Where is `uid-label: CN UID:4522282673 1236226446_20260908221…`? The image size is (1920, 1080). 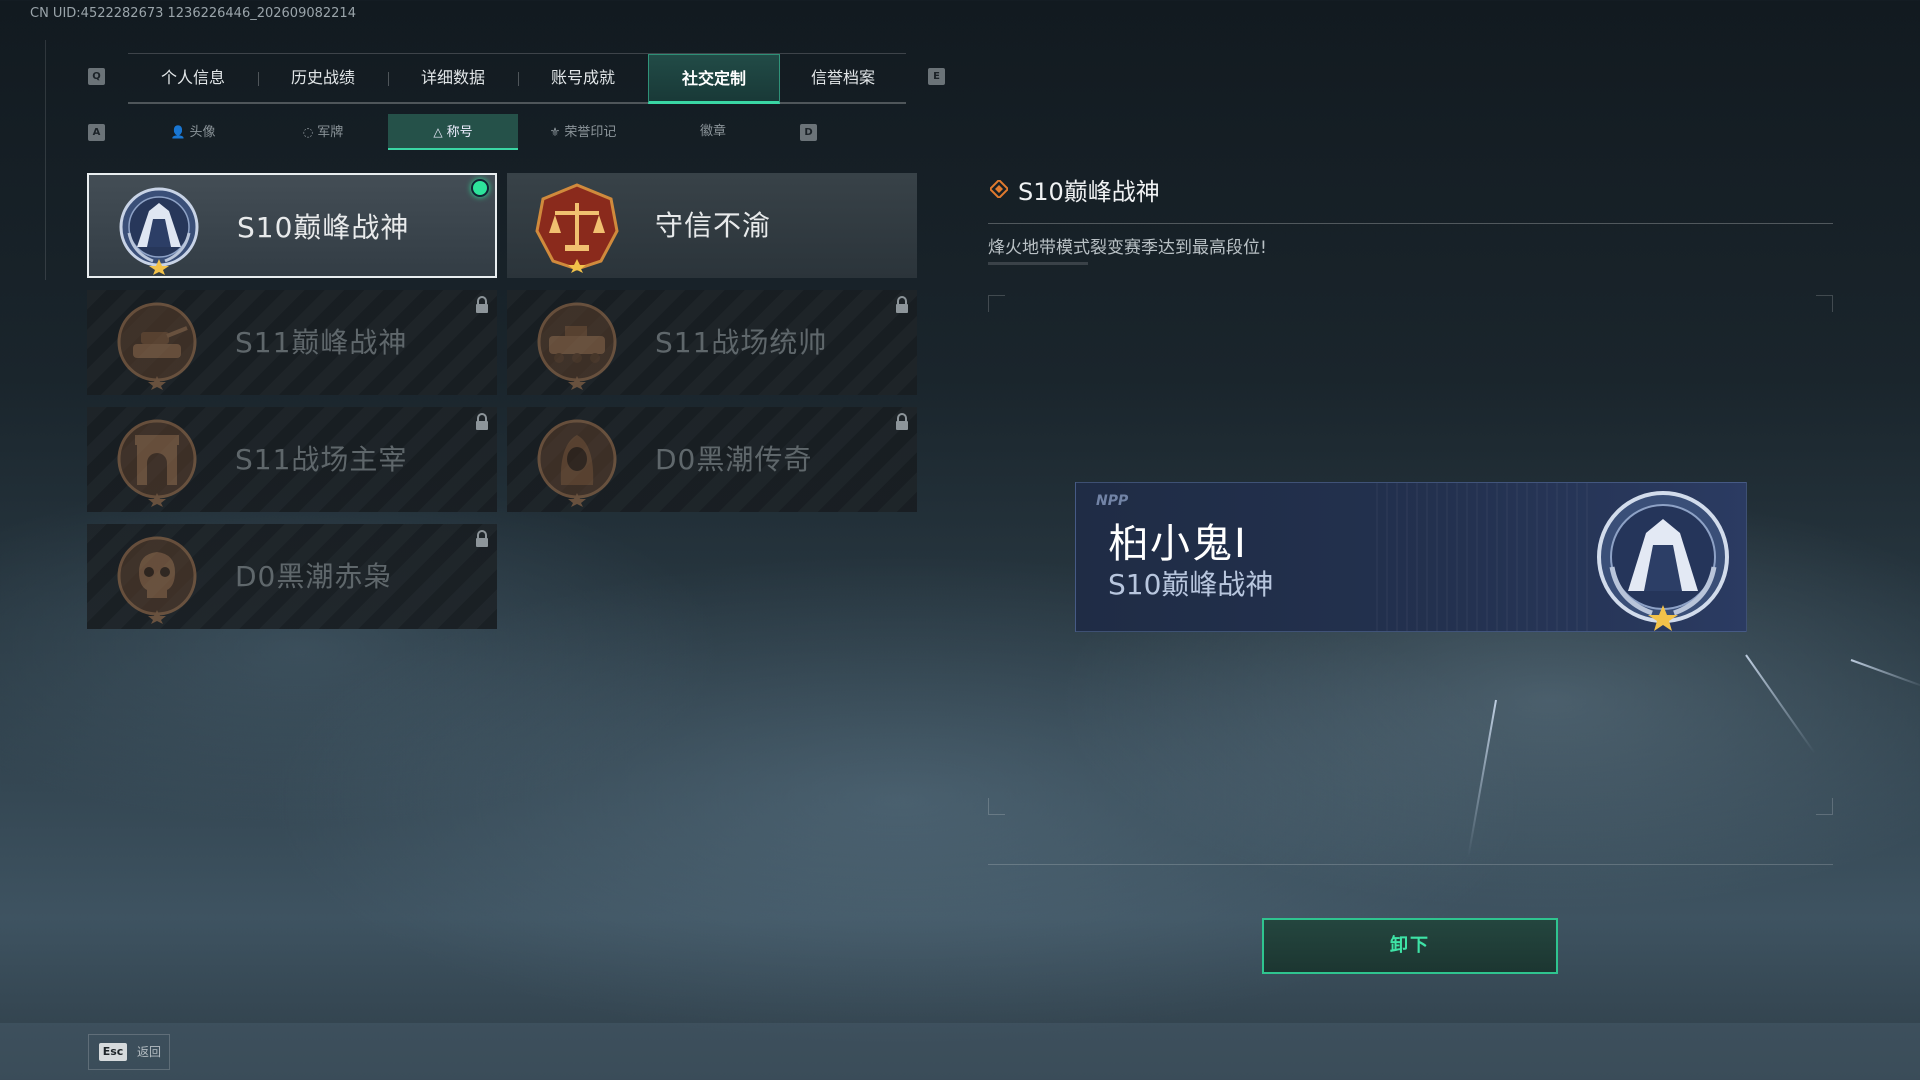
uid-label: CN UID:4522282673 1236226446_20260908221… is located at coordinates (193, 13).